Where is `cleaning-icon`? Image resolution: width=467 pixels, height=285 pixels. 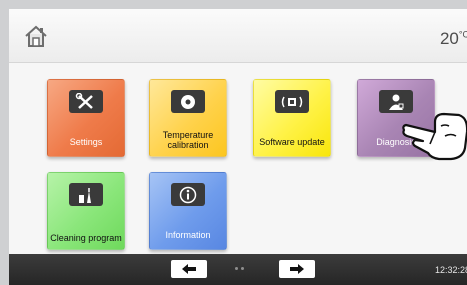 cleaning-icon is located at coordinates (86, 194).